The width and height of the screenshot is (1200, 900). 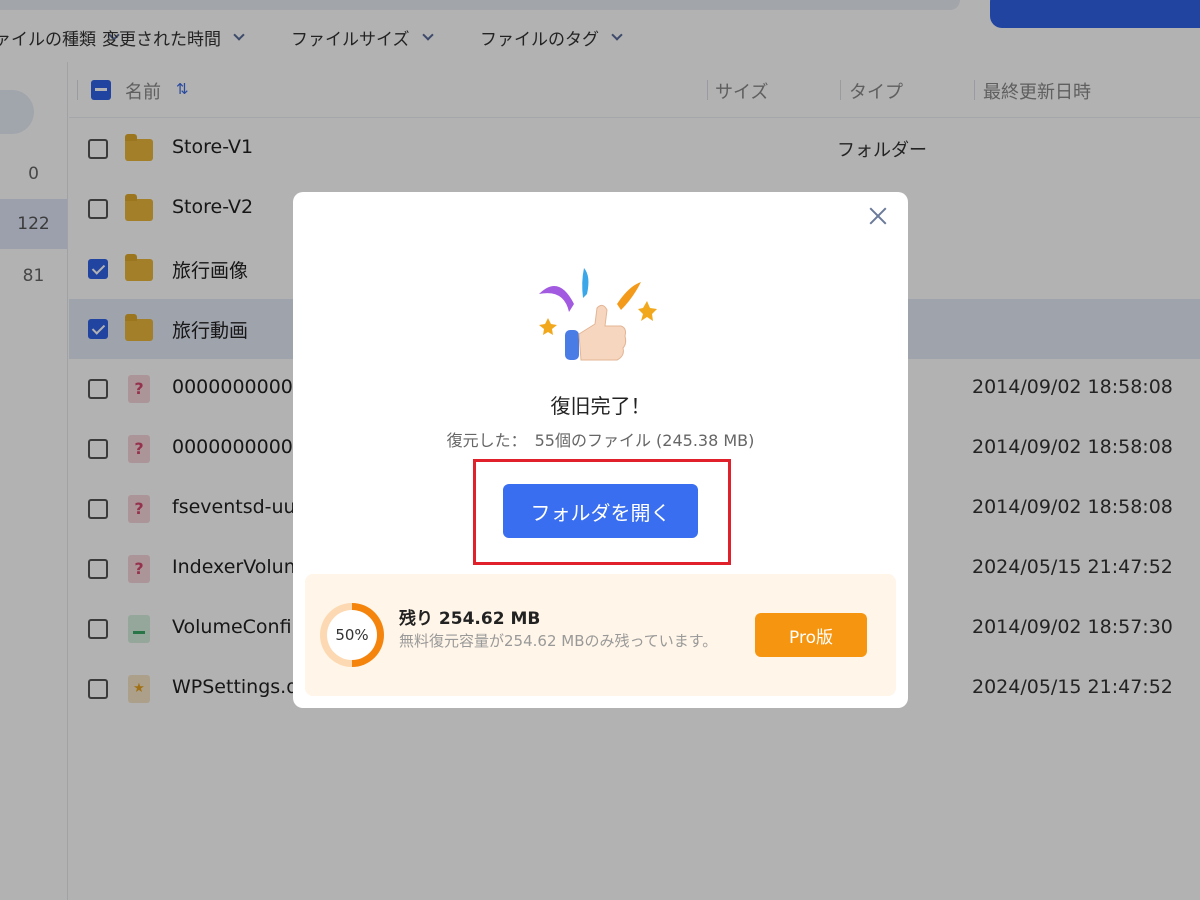 What do you see at coordinates (644, 440) in the screenshot?
I see `recovered-value: 55個のファイル (245.38 MB)` at bounding box center [644, 440].